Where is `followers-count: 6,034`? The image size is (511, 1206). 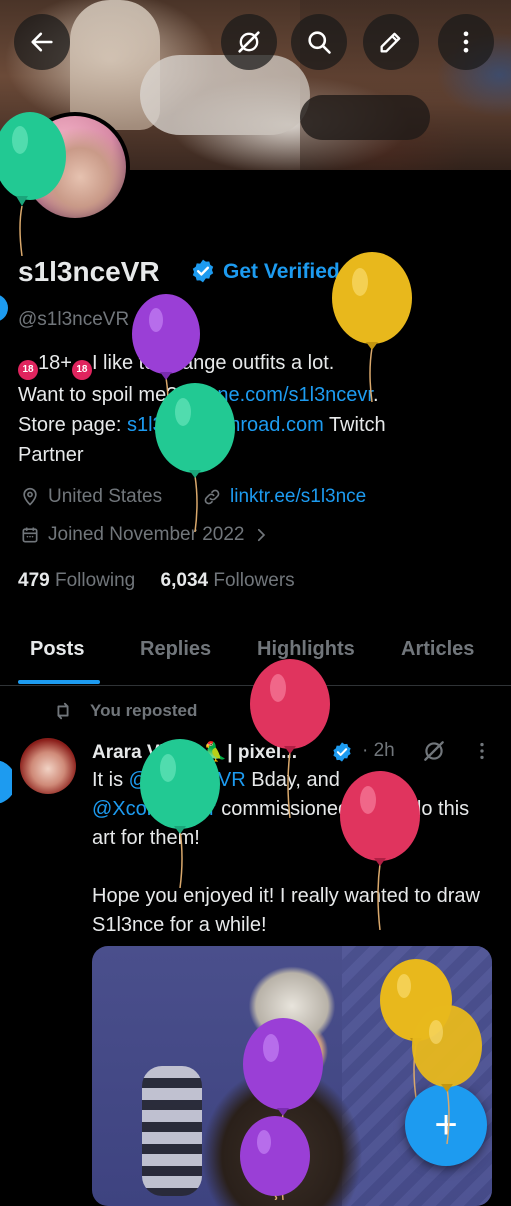 followers-count: 6,034 is located at coordinates (184, 580).